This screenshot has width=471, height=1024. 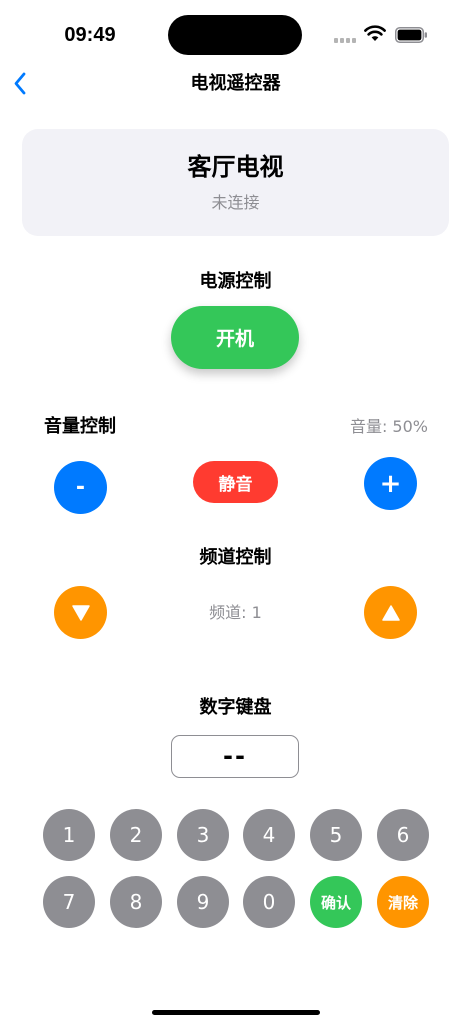 What do you see at coordinates (235, 83) in the screenshot?
I see `page-title: 电视遥控器` at bounding box center [235, 83].